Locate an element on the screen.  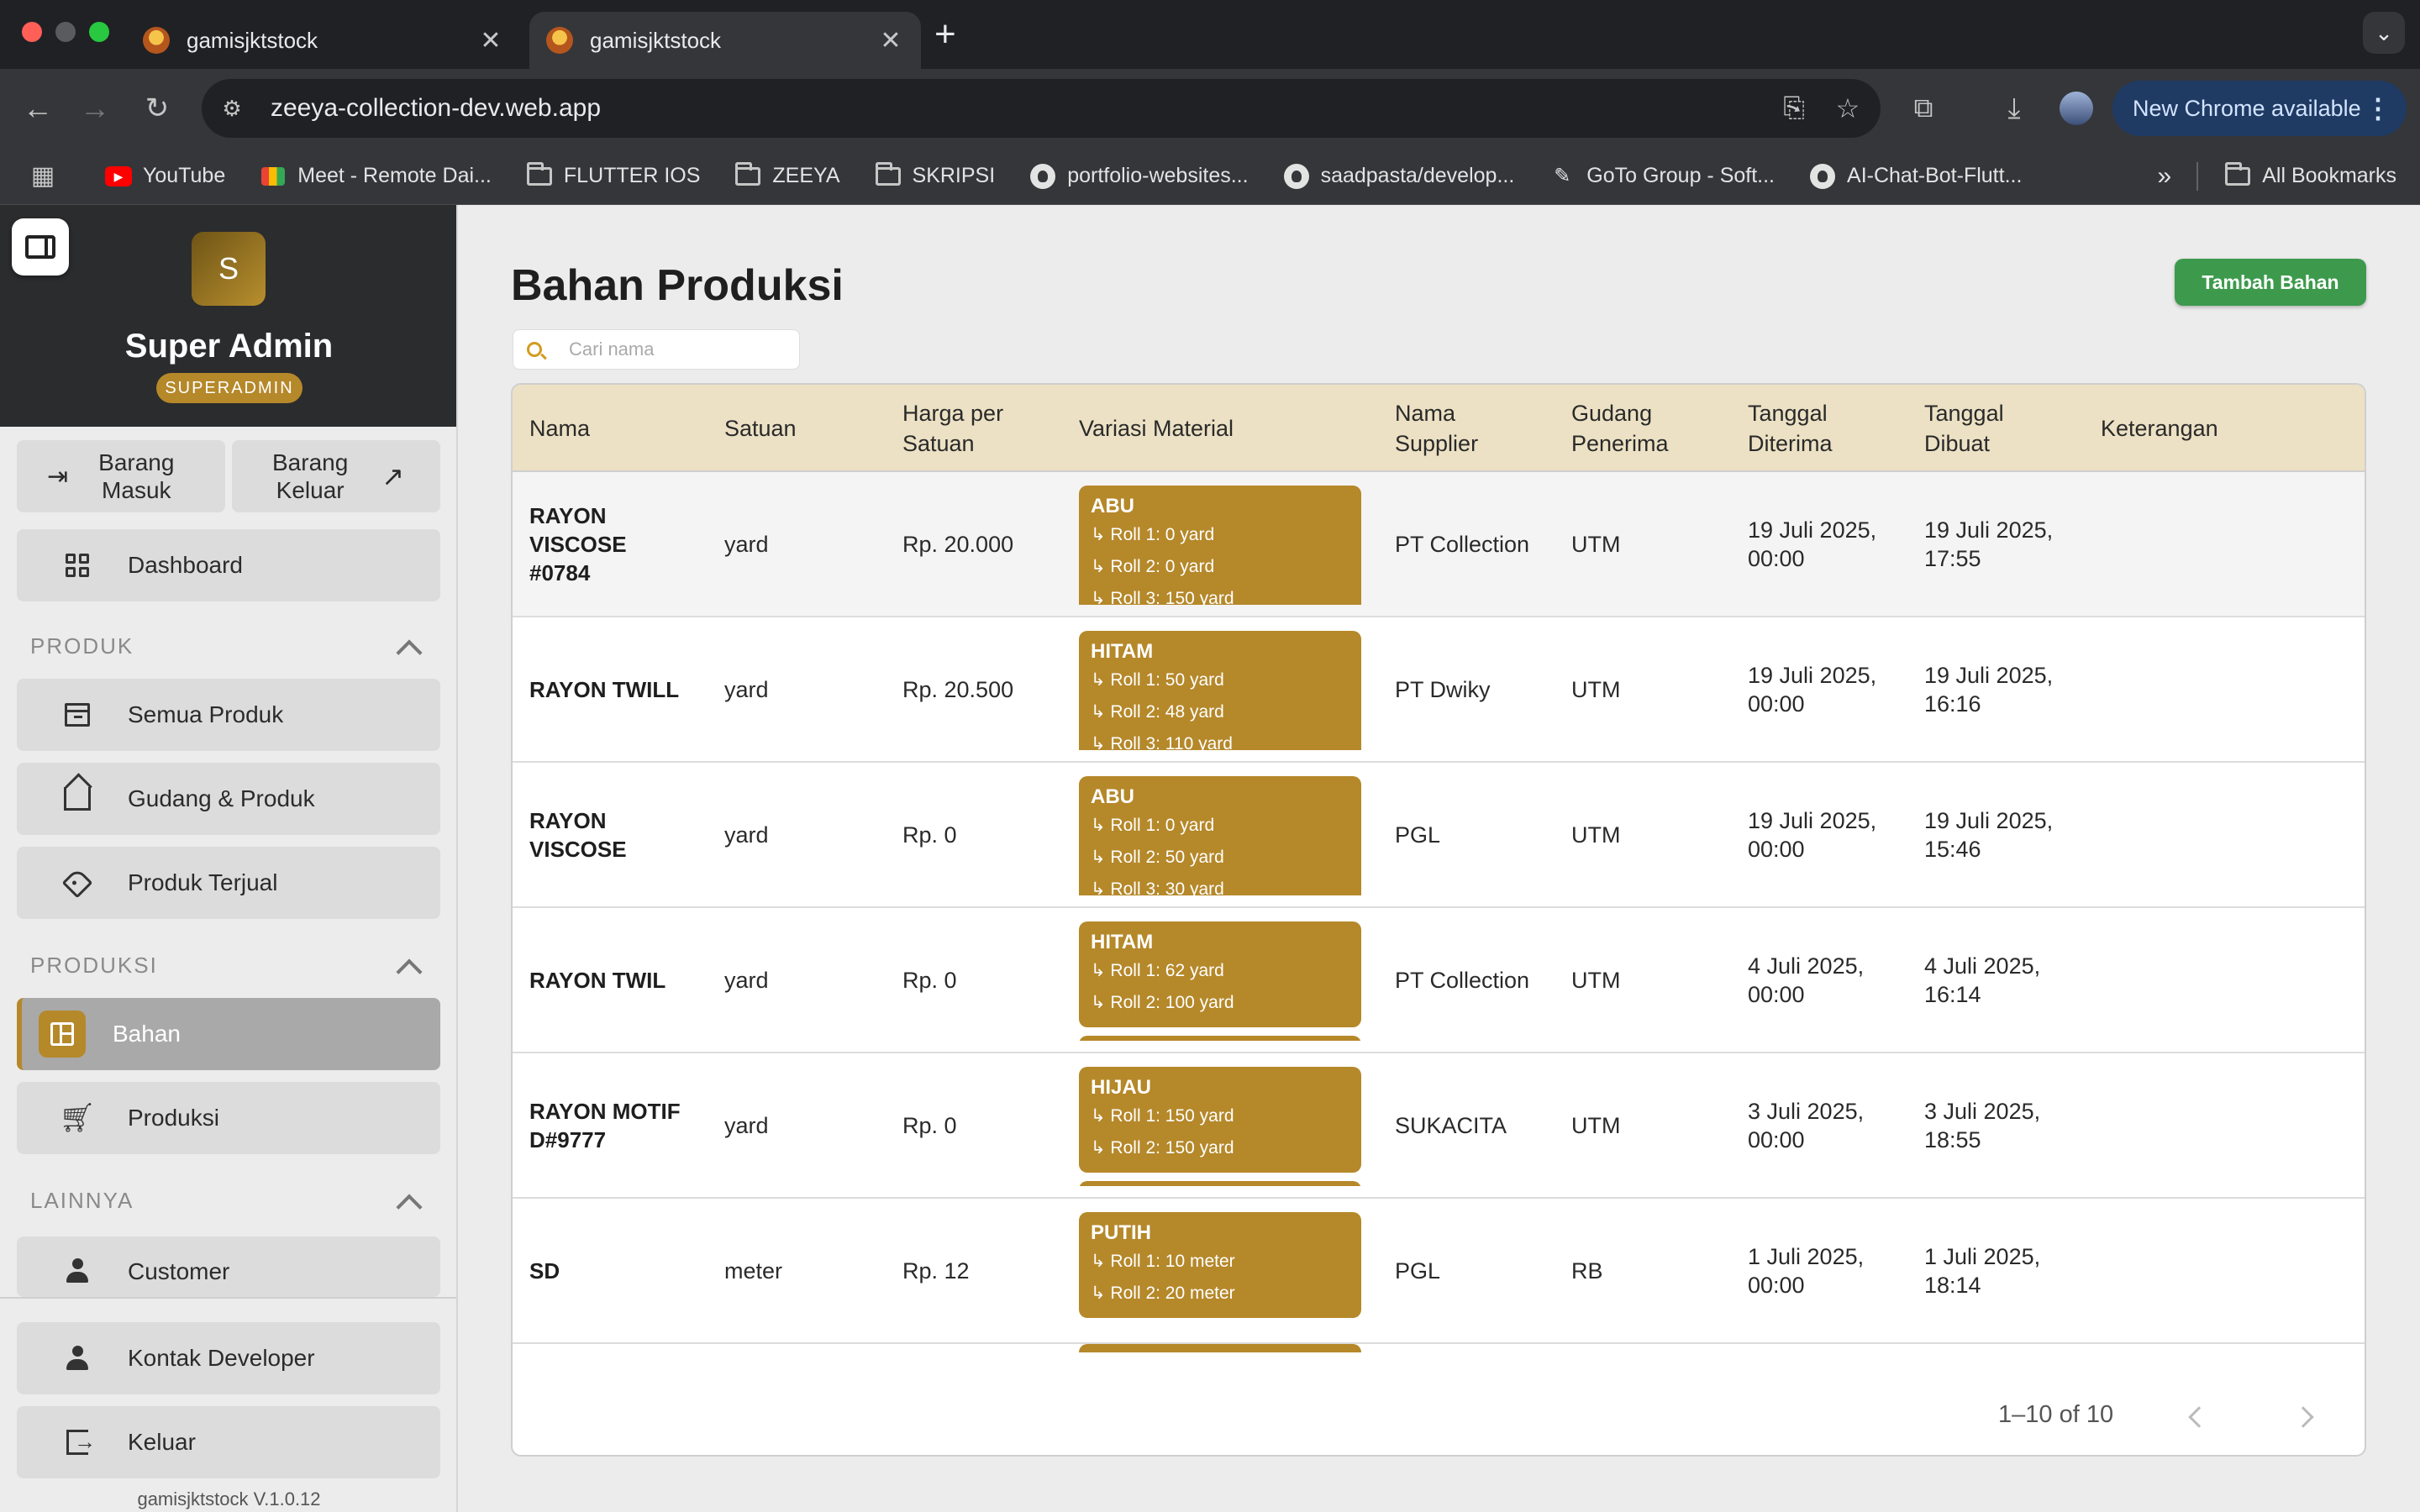
sidebar-item-customer: Customer is located at coordinates (228, 1266).